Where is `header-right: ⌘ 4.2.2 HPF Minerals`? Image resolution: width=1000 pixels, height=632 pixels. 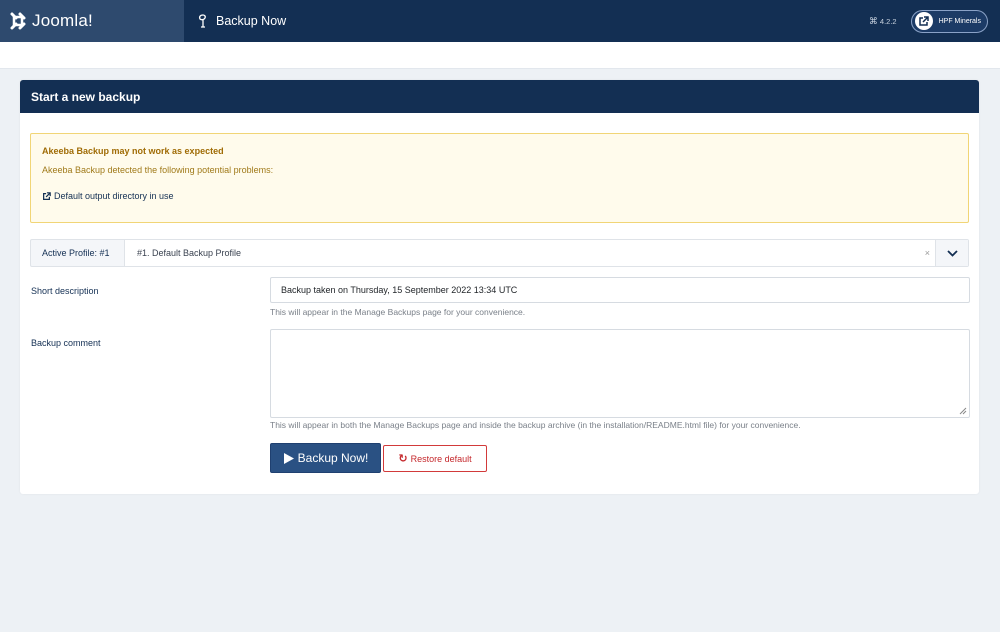
header-right: ⌘ 4.2.2 HPF Minerals is located at coordinates (928, 21).